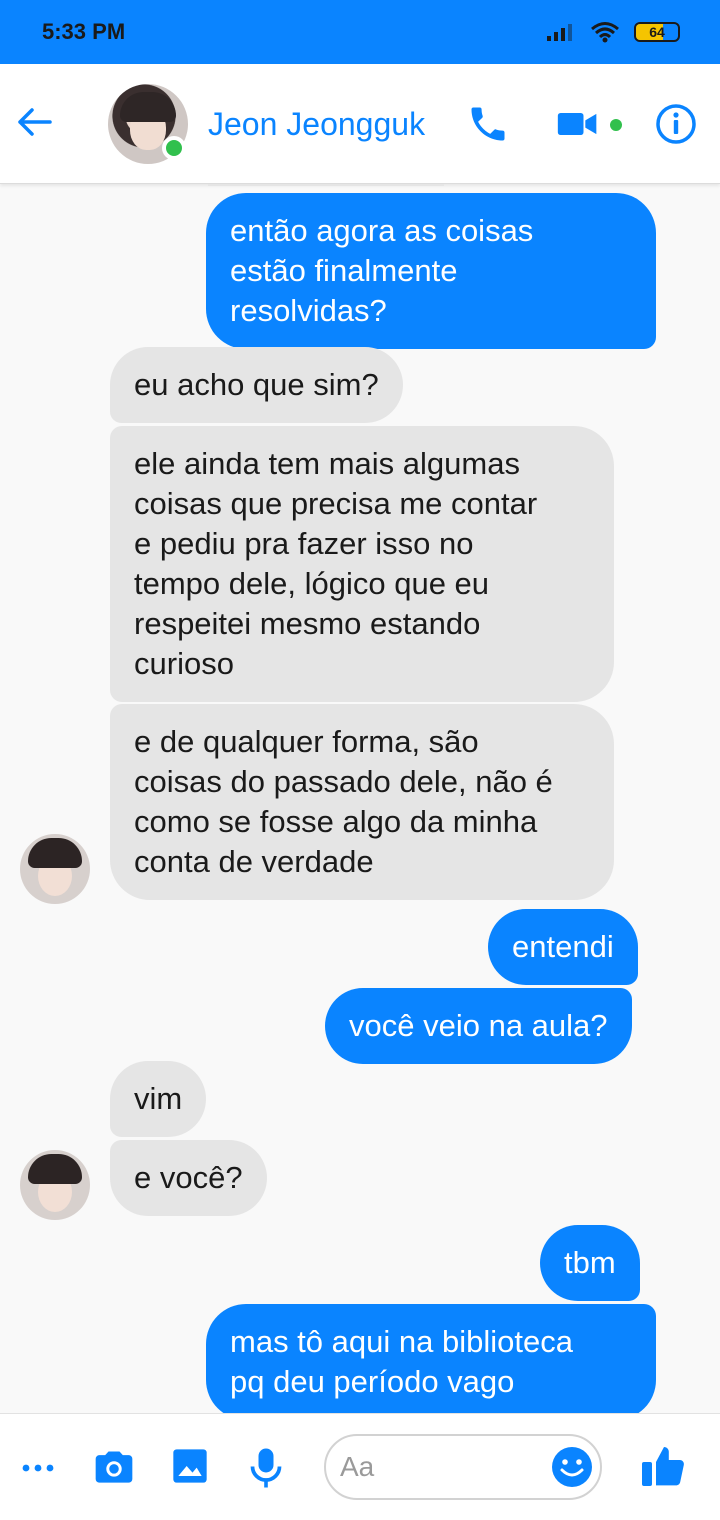 This screenshot has height=1520, width=720. Describe the element at coordinates (326, 185) in the screenshot. I see `divider` at that location.